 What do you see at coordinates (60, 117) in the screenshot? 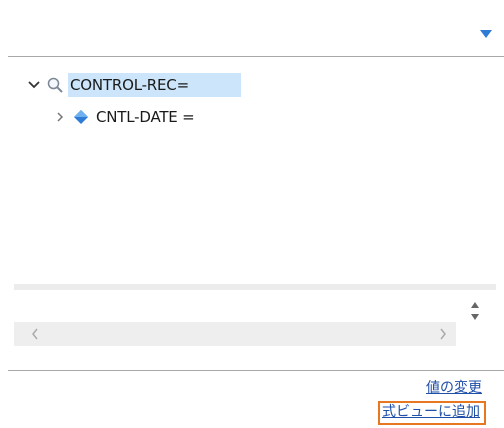
I see `chevron-right-icon` at bounding box center [60, 117].